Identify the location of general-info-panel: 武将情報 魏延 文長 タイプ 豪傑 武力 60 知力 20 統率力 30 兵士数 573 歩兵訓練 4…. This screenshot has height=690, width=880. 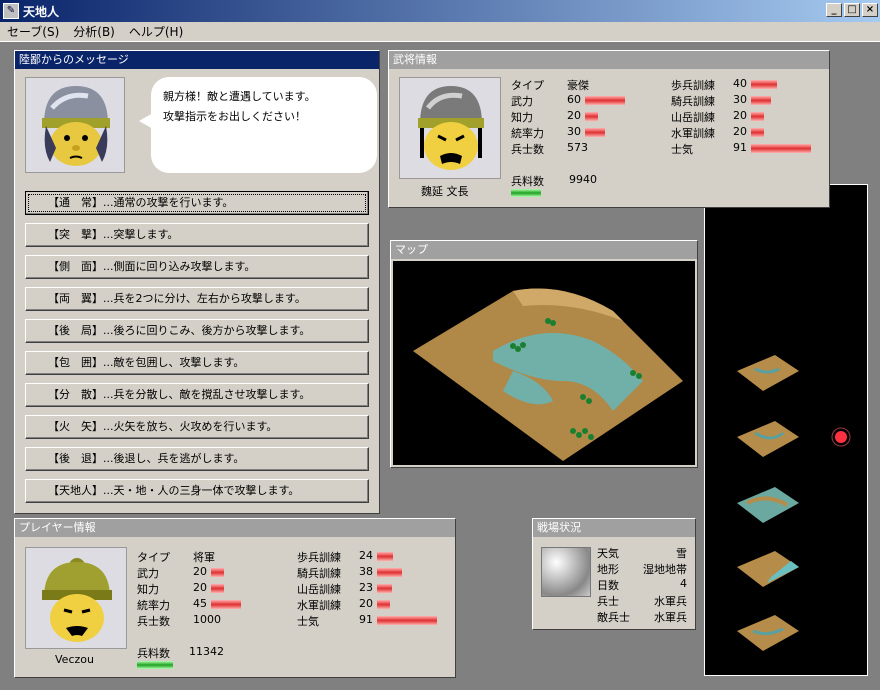
(609, 129).